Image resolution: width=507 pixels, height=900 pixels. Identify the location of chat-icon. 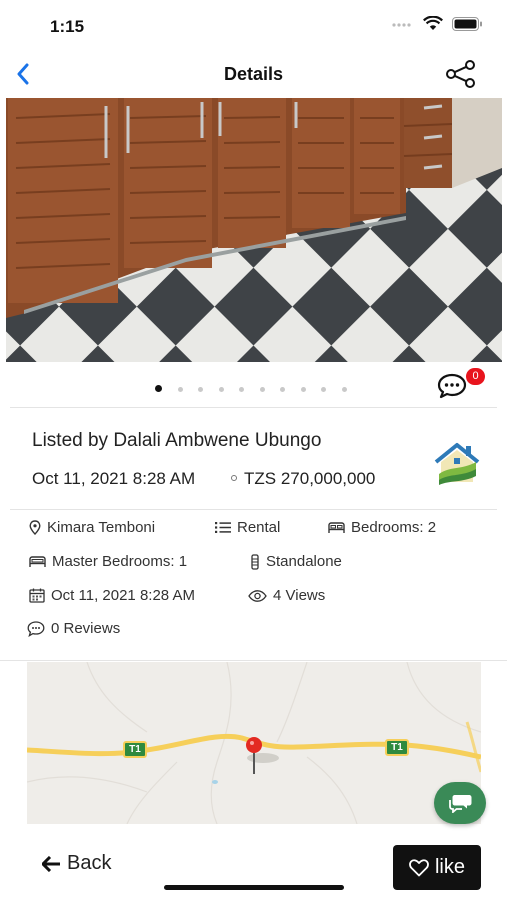
(460, 804).